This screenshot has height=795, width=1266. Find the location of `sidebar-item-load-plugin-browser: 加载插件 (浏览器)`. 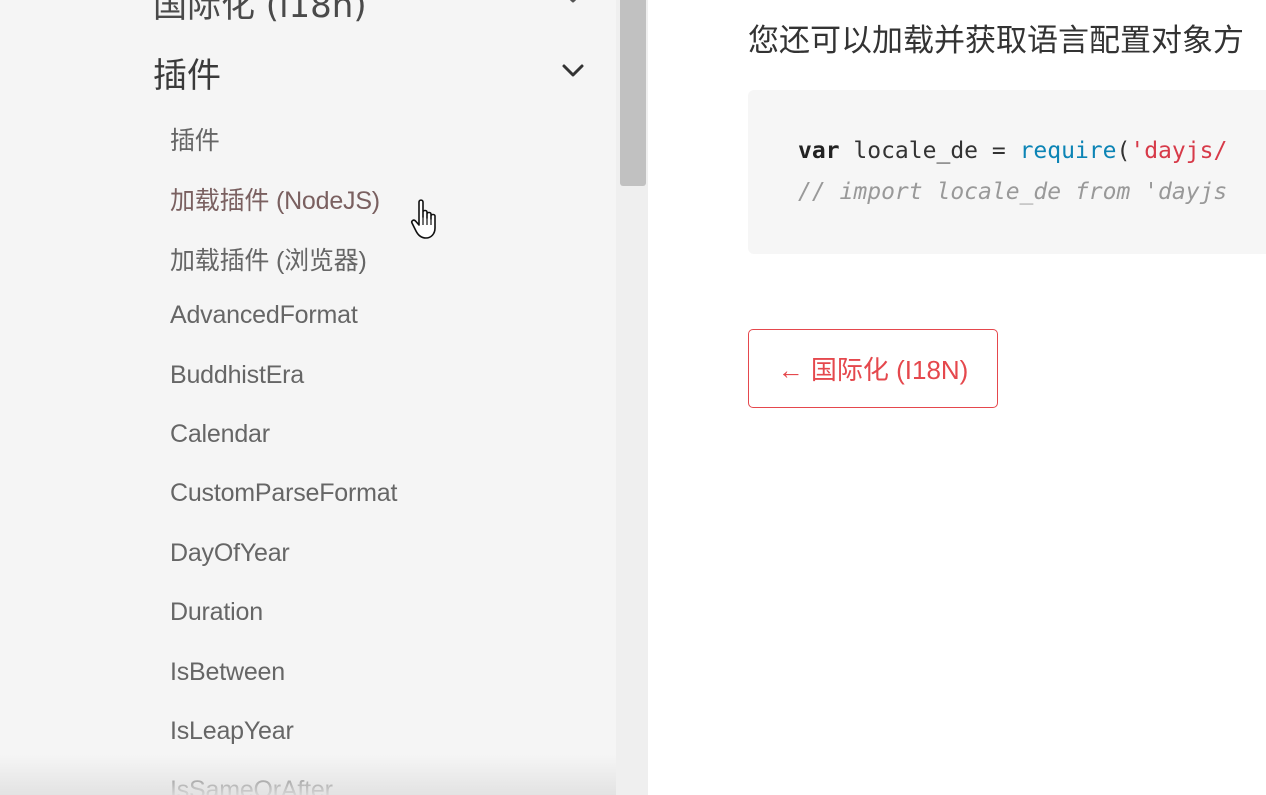

sidebar-item-load-plugin-browser: 加载插件 (浏览器) is located at coordinates (268, 259).